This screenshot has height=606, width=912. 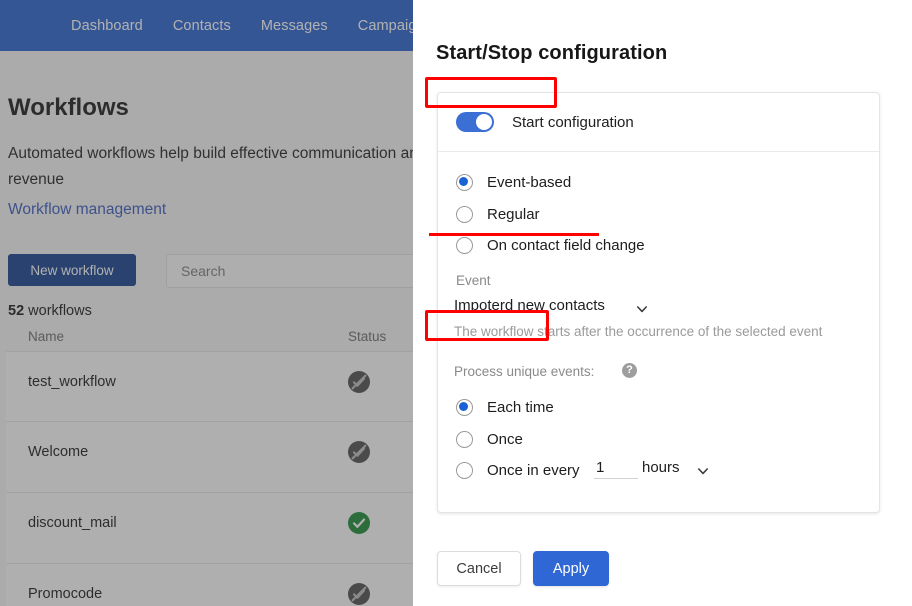 I want to click on event-select-value: Impoterd new contacts, so click(x=529, y=305).